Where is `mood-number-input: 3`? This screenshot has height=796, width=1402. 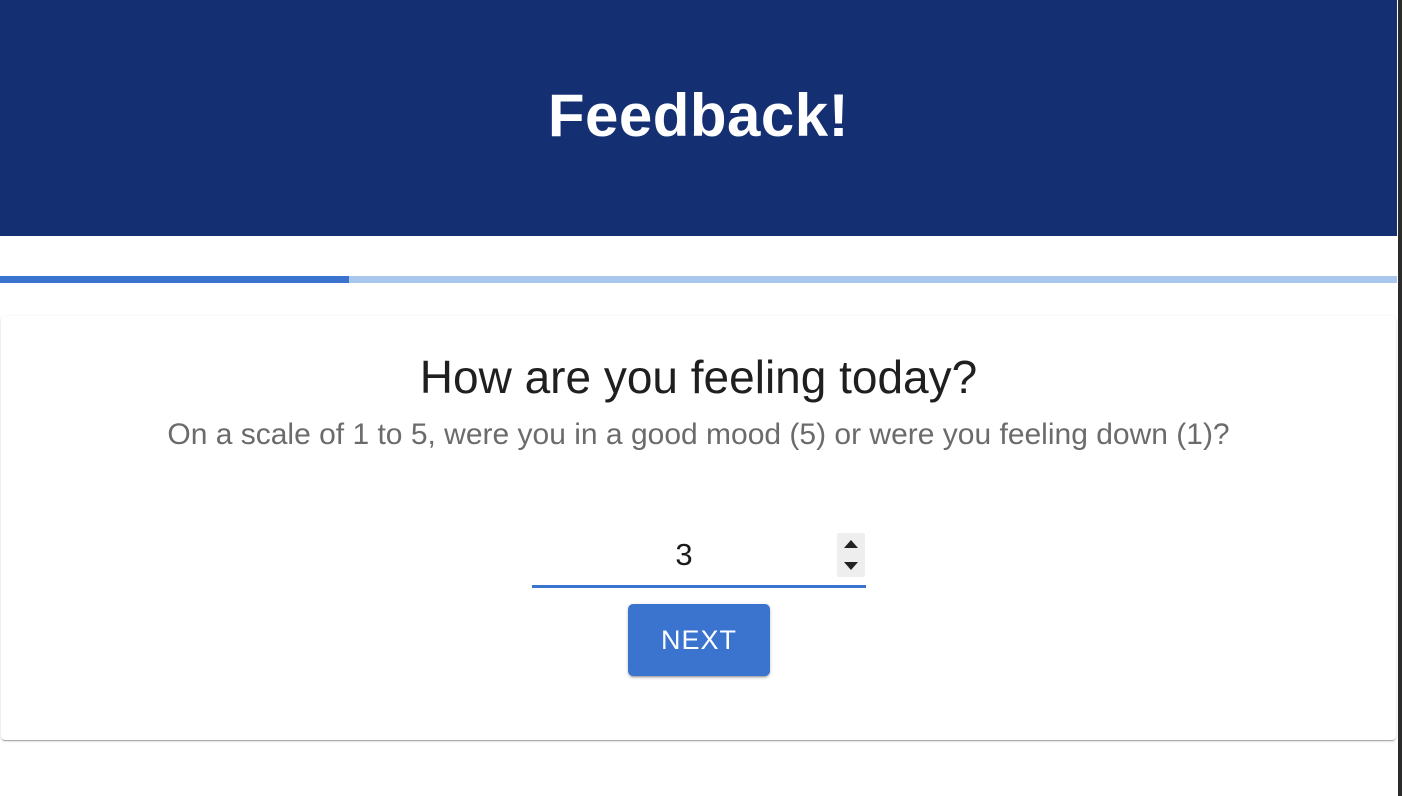
mood-number-input: 3 is located at coordinates (699, 558).